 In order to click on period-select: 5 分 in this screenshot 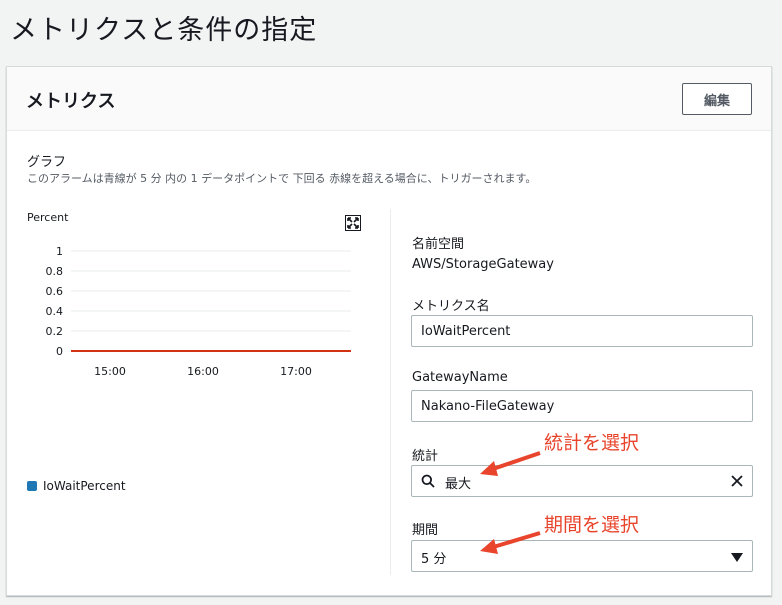, I will do `click(582, 556)`.